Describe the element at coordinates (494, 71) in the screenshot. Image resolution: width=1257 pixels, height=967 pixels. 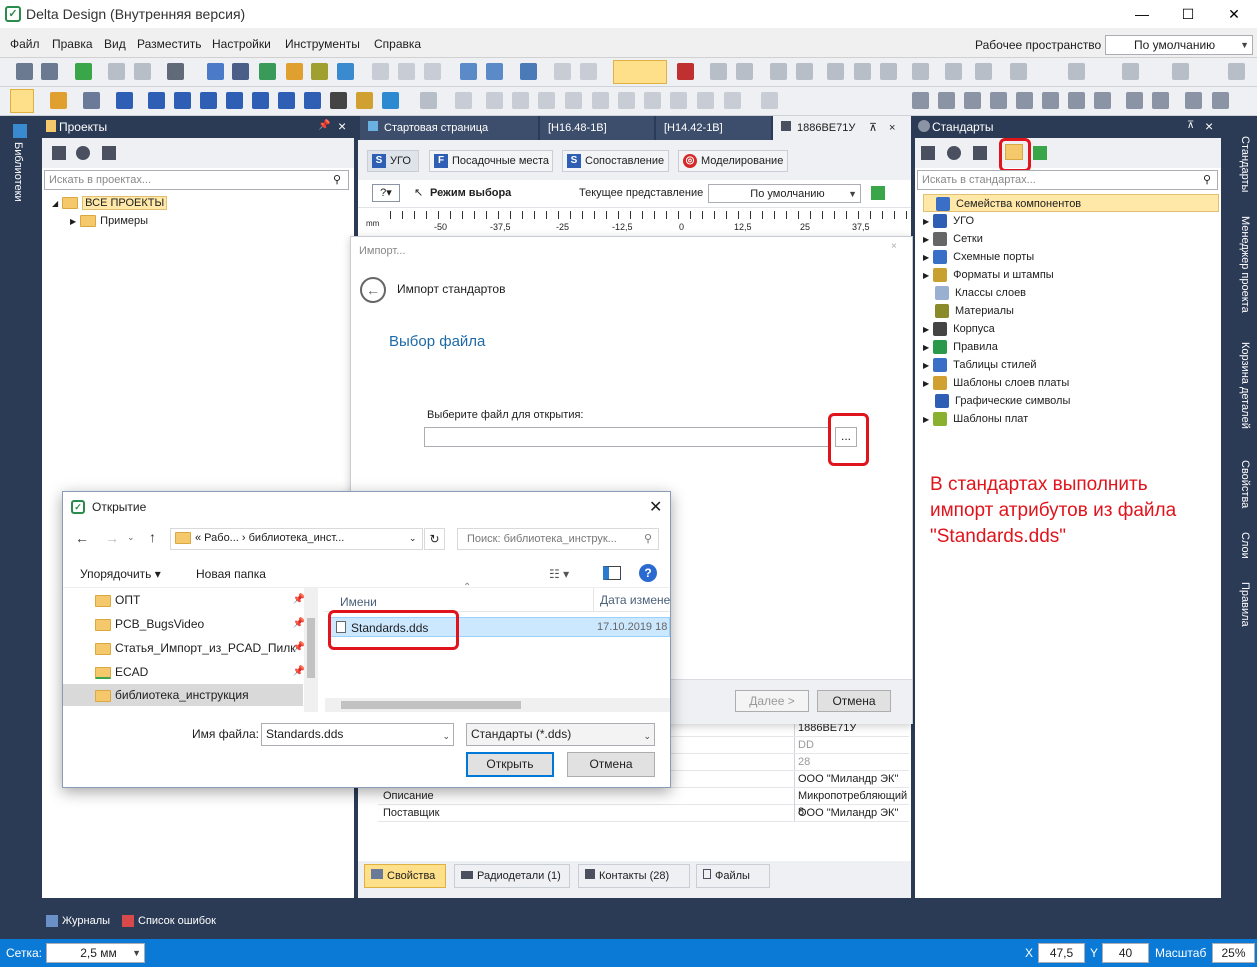
I see `zoom-out-icon` at that location.